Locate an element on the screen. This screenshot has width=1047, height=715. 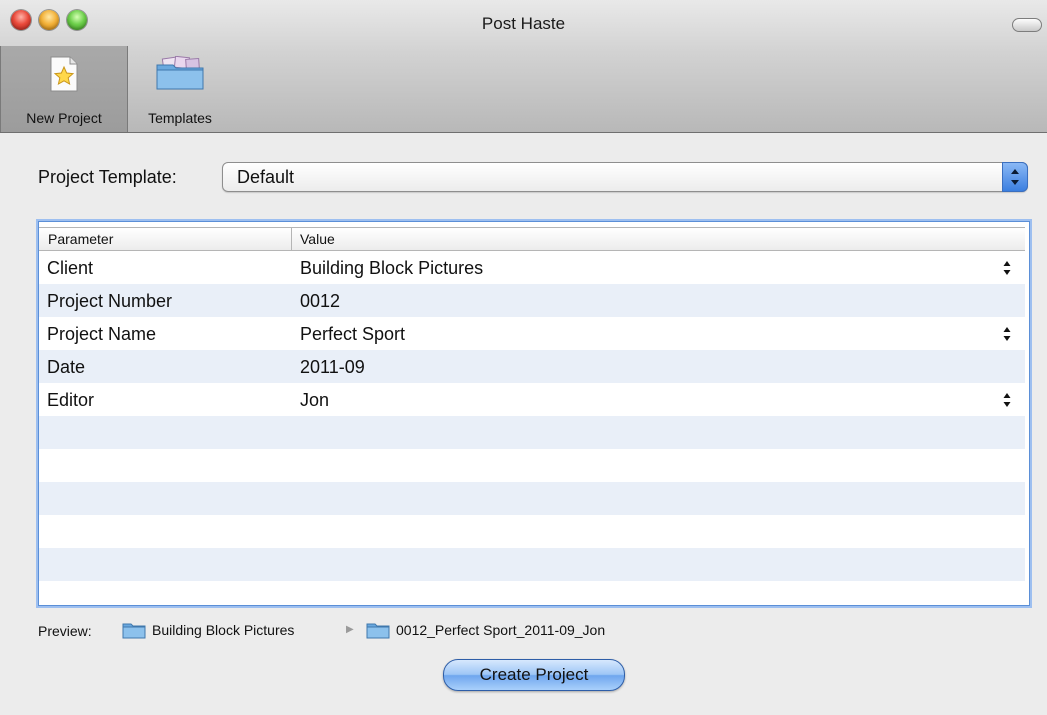
preview-crumb-client-text: Building Block Pictures is located at coordinates (223, 630).